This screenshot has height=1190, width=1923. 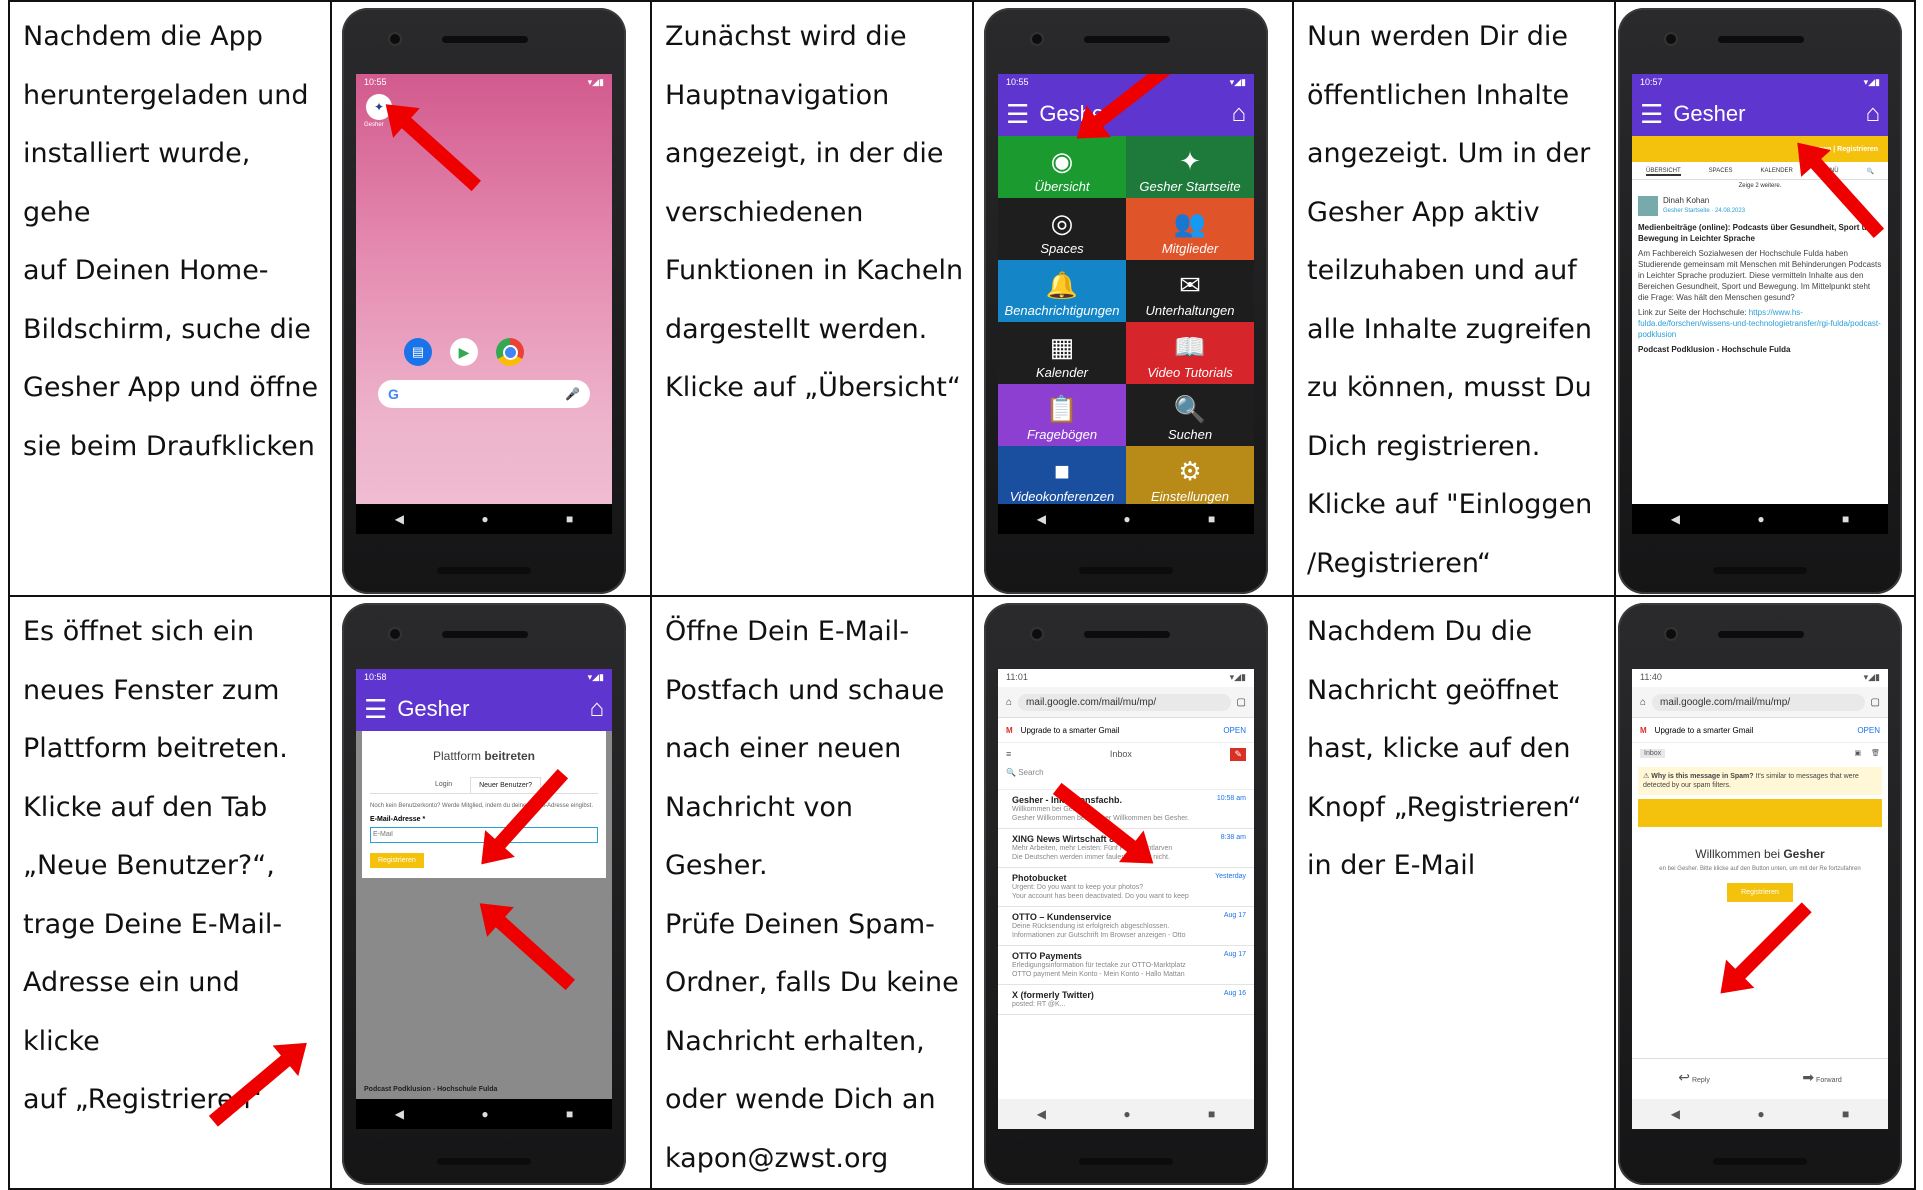 What do you see at coordinates (418, 352) in the screenshot?
I see `messages-app-icon: ▤` at bounding box center [418, 352].